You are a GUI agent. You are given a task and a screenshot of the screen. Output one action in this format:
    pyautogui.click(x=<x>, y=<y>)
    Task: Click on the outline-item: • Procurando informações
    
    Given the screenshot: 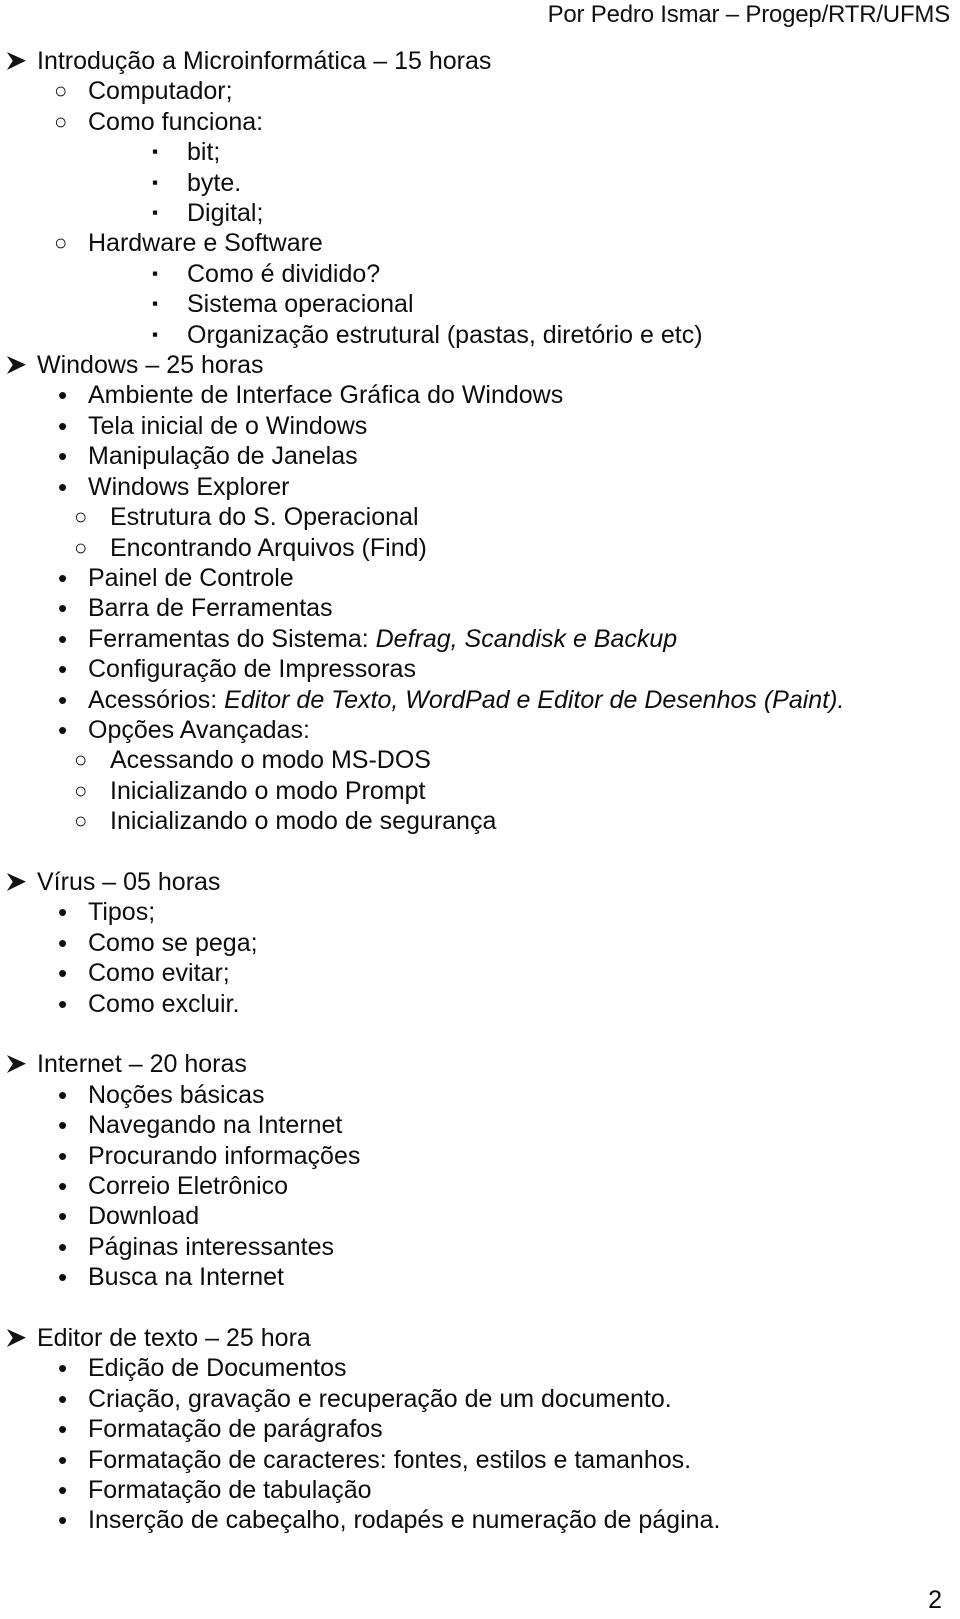 What is the action you would take?
    pyautogui.click(x=480, y=1156)
    